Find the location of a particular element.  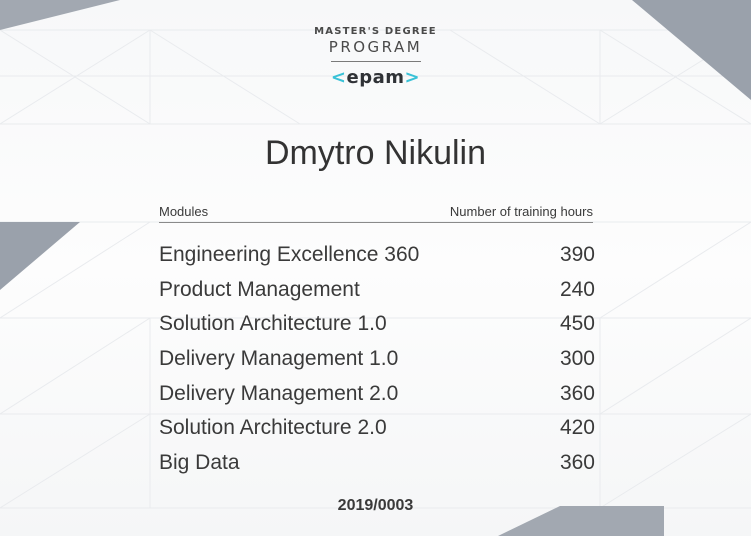

module-name: Delivery Management 2.0 is located at coordinates (279, 393).